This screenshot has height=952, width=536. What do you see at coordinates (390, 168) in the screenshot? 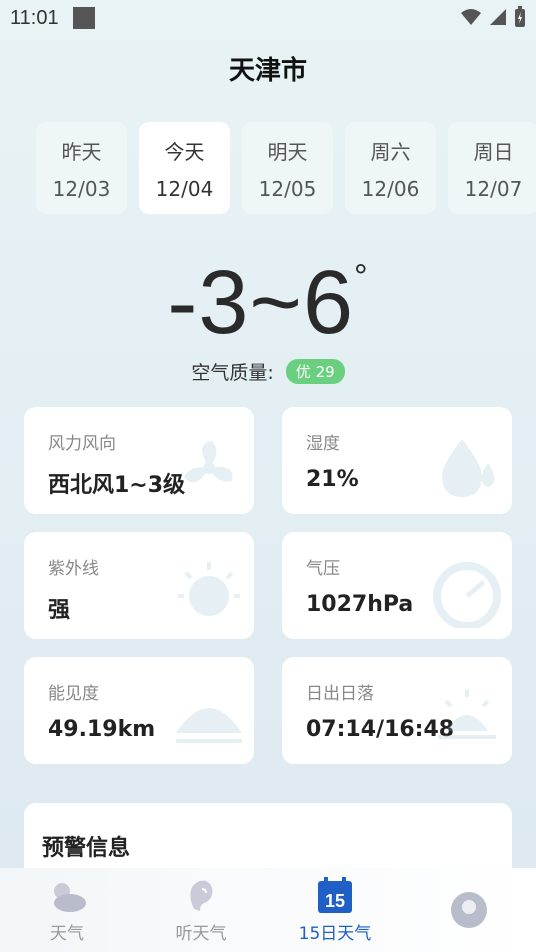
I see `day-tab-saturday: 周六 12/06` at bounding box center [390, 168].